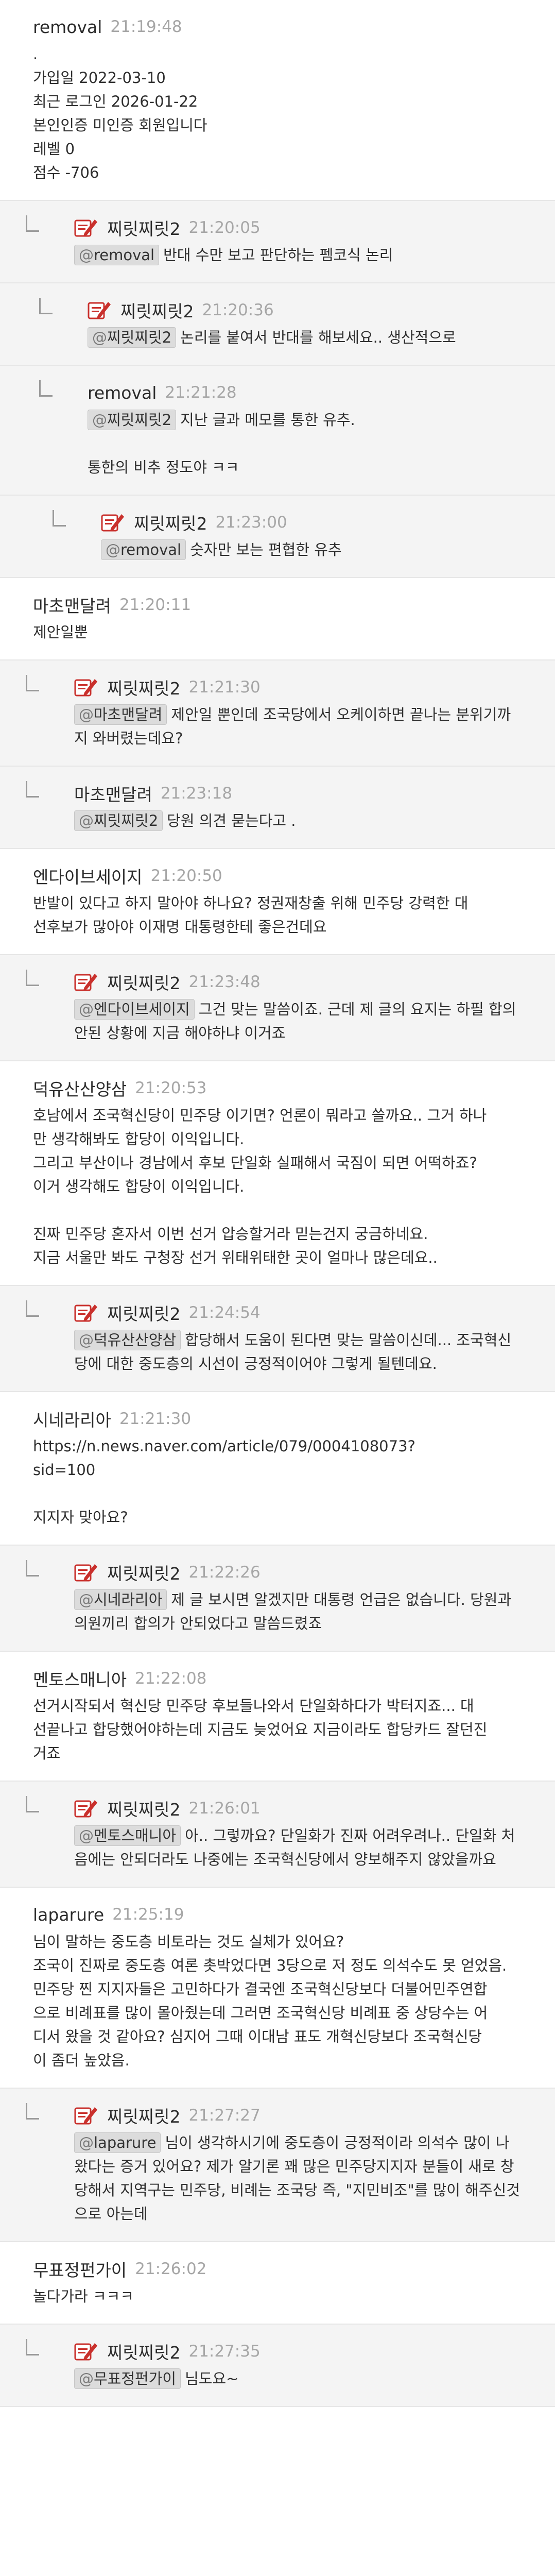 This screenshot has width=555, height=2576. Describe the element at coordinates (284, 876) in the screenshot. I see `comment-header: 엔다이브세이지 21:20:50` at that location.